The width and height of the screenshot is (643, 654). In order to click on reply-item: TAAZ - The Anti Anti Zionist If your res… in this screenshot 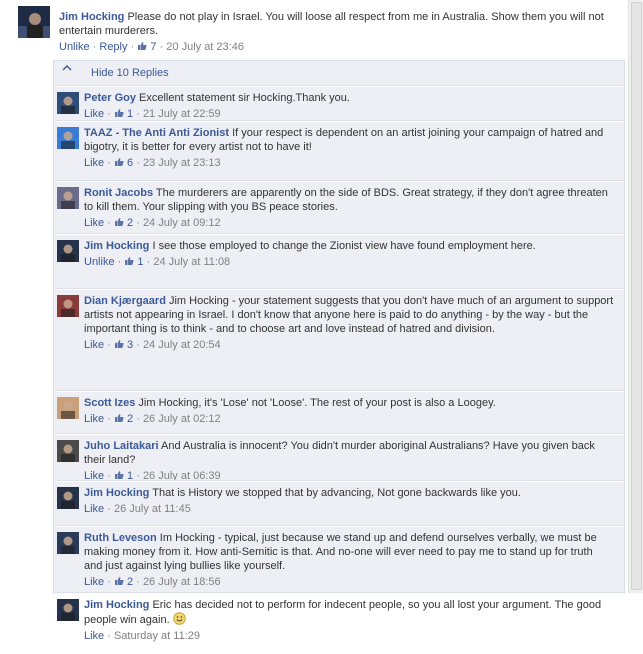, I will do `click(339, 151)`.